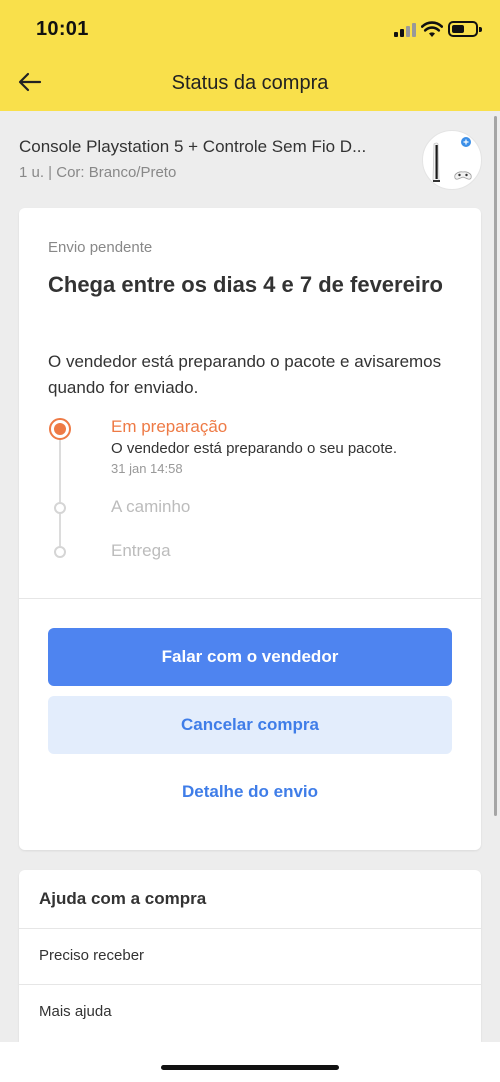  What do you see at coordinates (250, 83) in the screenshot?
I see `page-title: Status da compra` at bounding box center [250, 83].